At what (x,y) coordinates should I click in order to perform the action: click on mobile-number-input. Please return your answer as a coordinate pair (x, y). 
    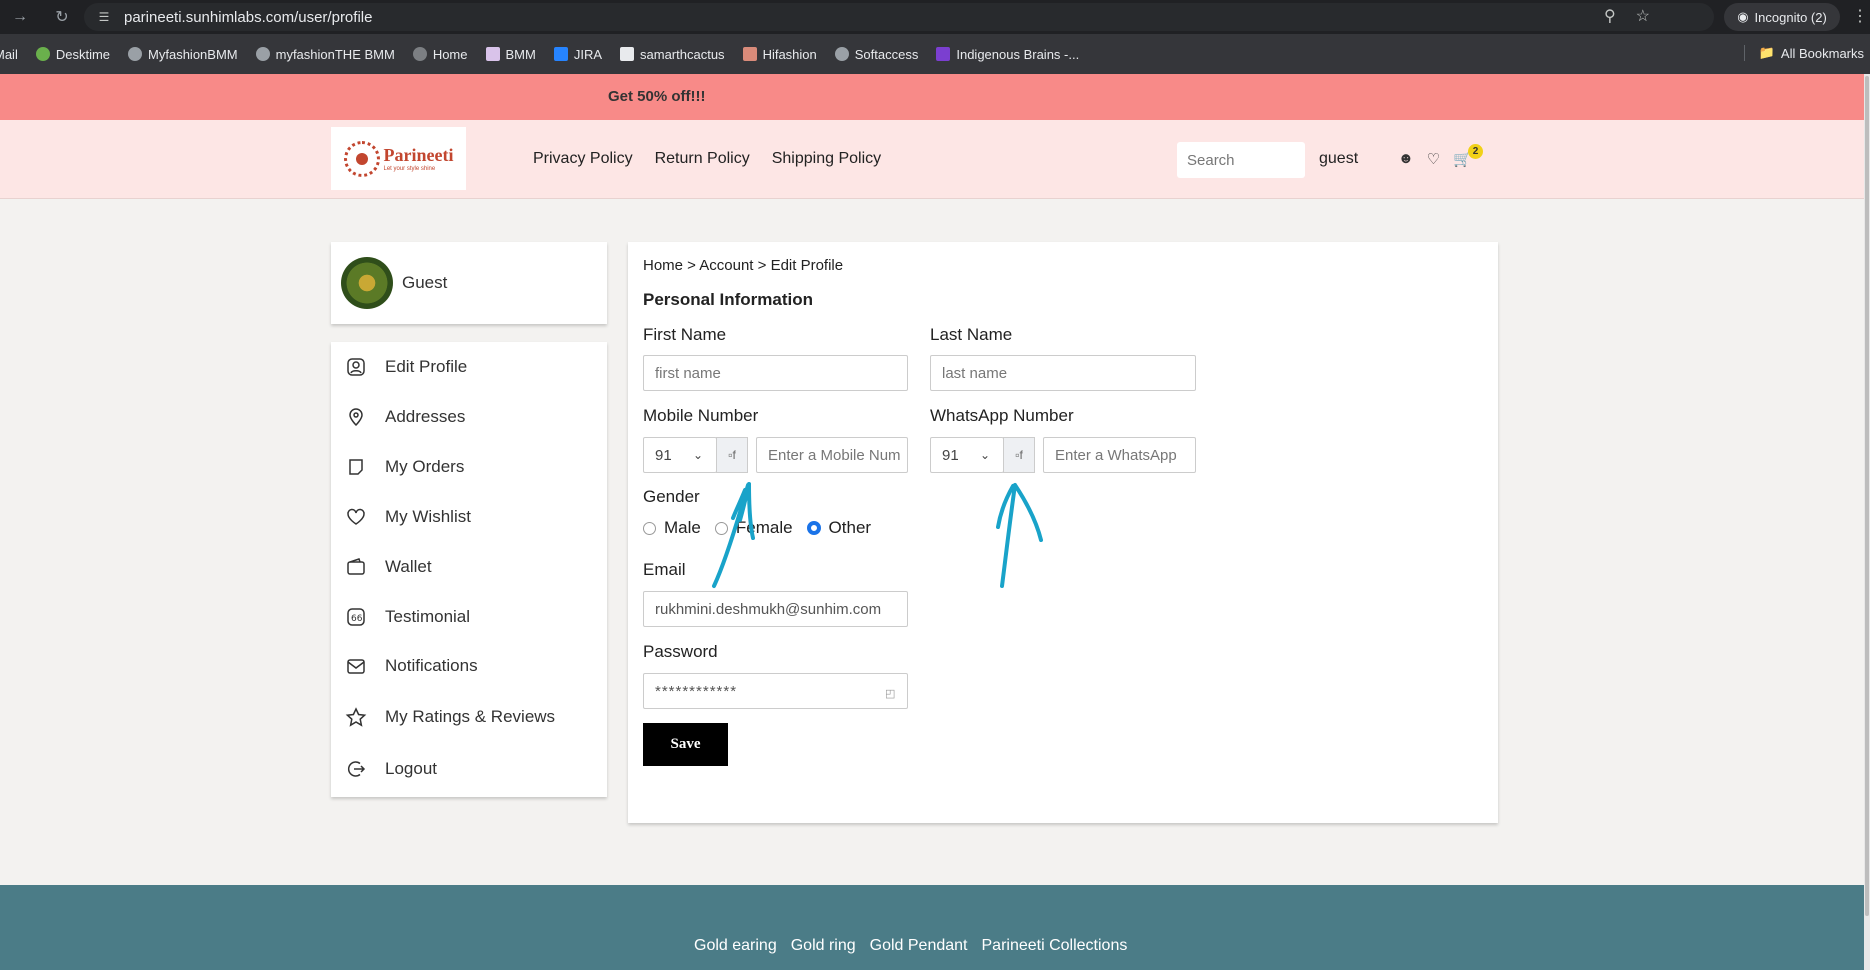
    Looking at the image, I should click on (832, 455).